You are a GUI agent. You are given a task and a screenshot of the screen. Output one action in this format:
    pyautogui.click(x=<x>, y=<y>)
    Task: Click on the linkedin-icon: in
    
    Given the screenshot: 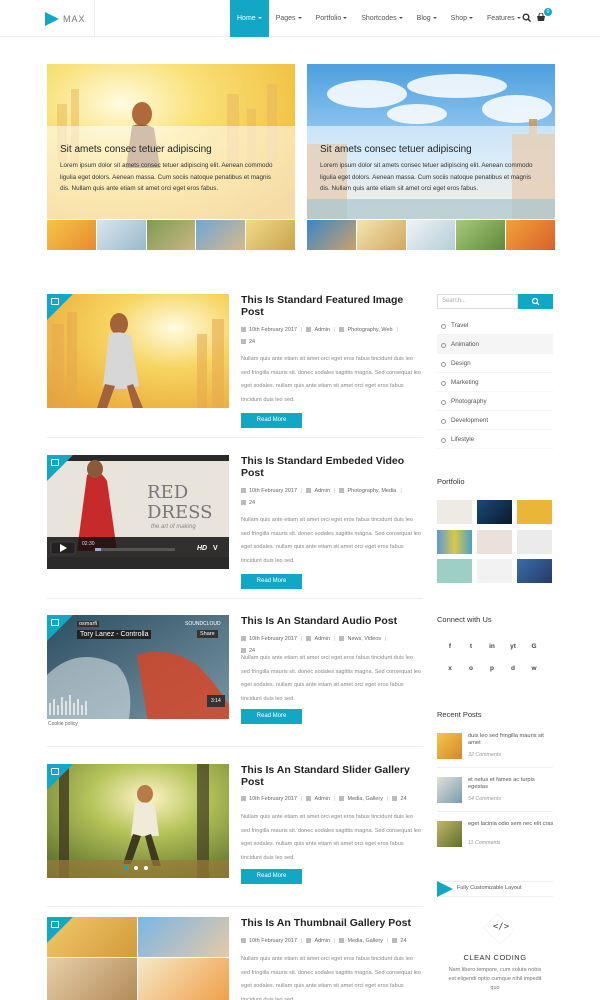 What is the action you would take?
    pyautogui.click(x=492, y=647)
    